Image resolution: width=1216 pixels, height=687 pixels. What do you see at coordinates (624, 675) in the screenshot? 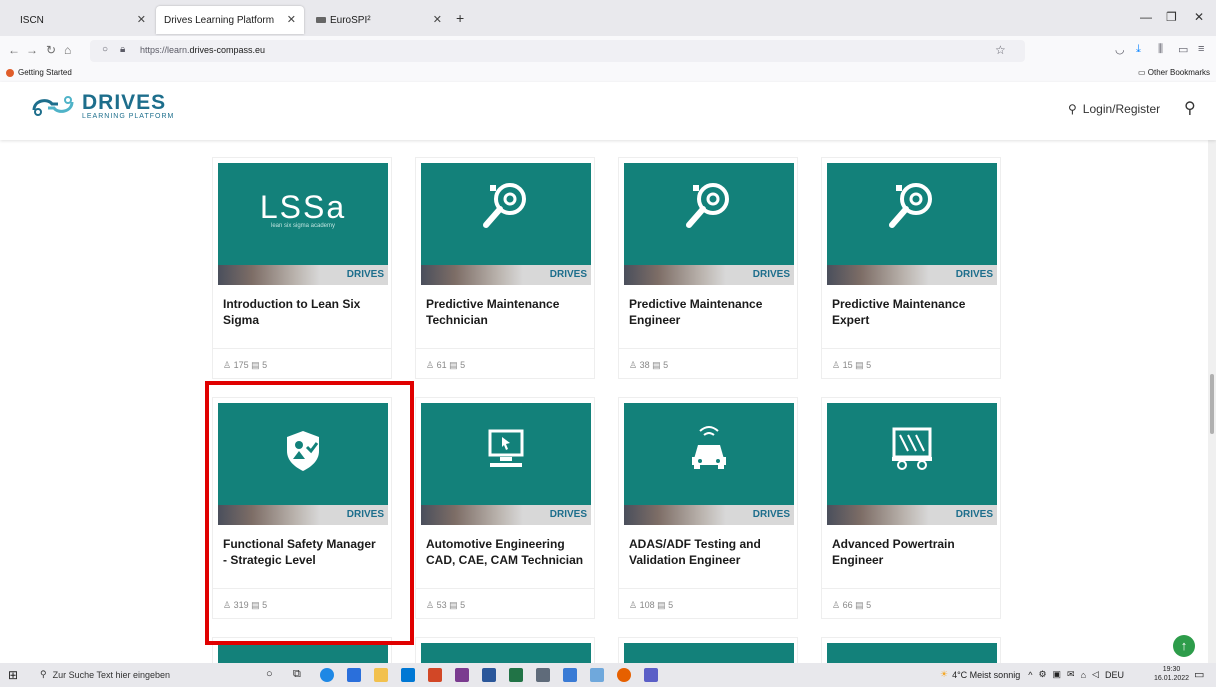
I see `firefox-icon` at bounding box center [624, 675].